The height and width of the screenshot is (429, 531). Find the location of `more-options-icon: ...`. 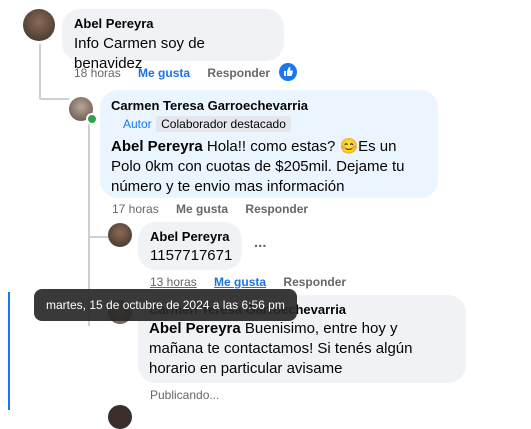

more-options-icon: ... is located at coordinates (260, 242).